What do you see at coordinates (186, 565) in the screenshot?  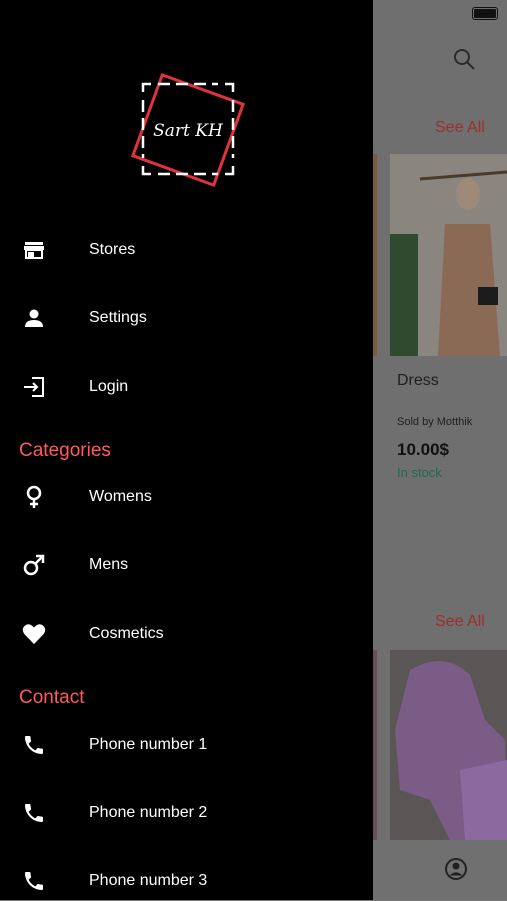 I see `menu-item-mens: Mens` at bounding box center [186, 565].